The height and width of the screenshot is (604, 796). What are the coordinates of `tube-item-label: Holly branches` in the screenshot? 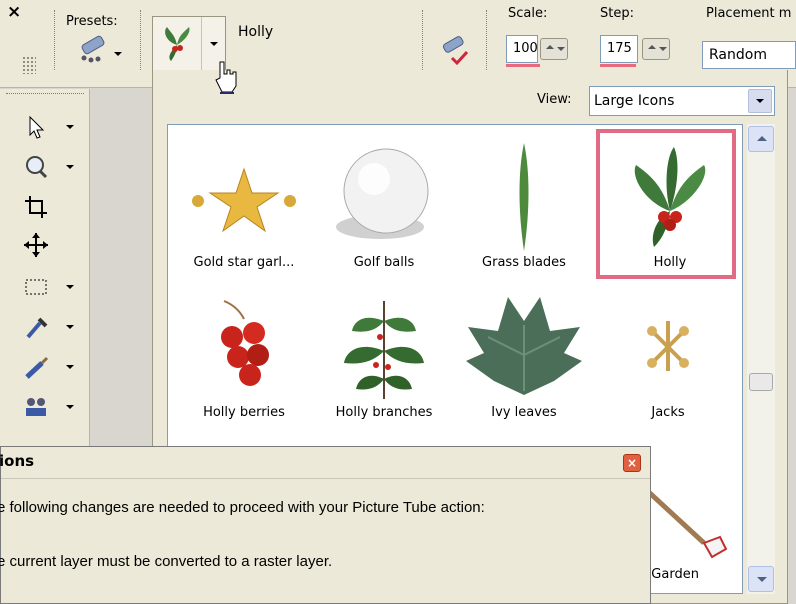 It's located at (384, 412).